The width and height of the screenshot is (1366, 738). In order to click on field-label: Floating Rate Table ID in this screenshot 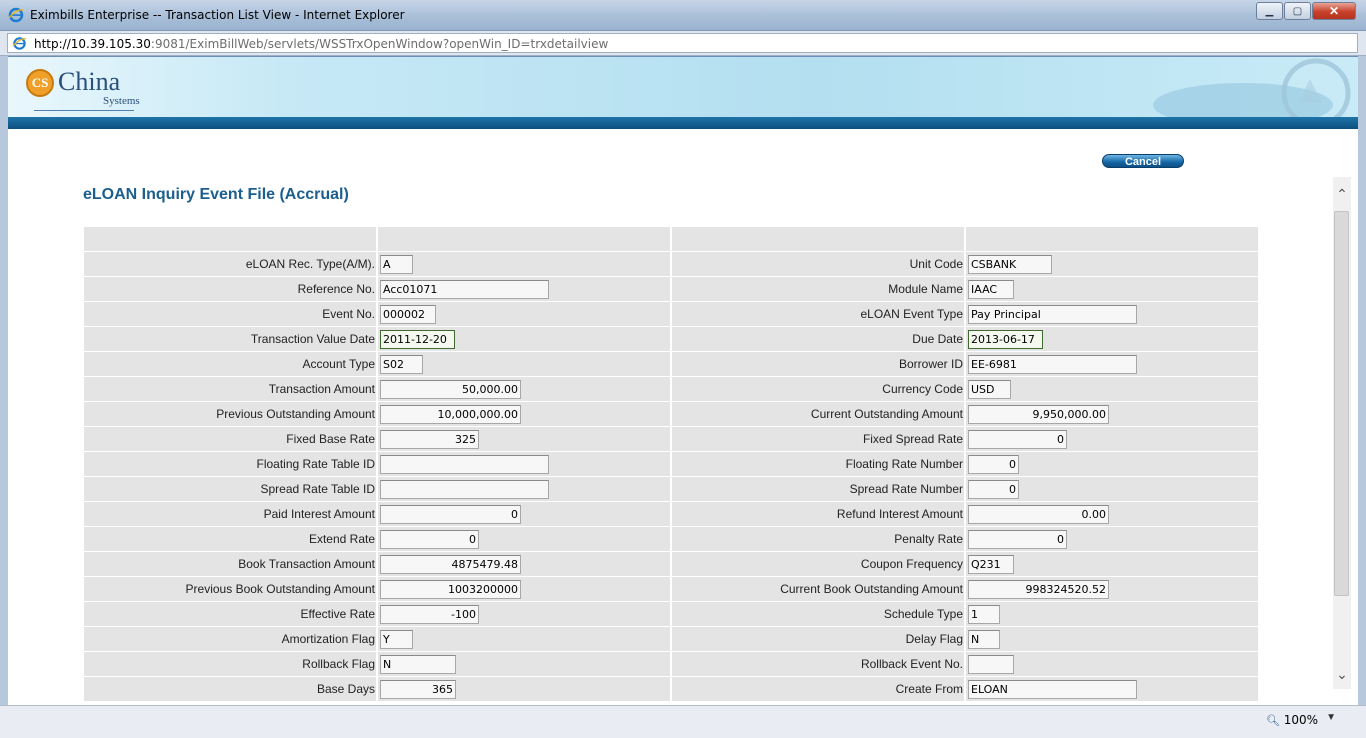, I will do `click(230, 464)`.